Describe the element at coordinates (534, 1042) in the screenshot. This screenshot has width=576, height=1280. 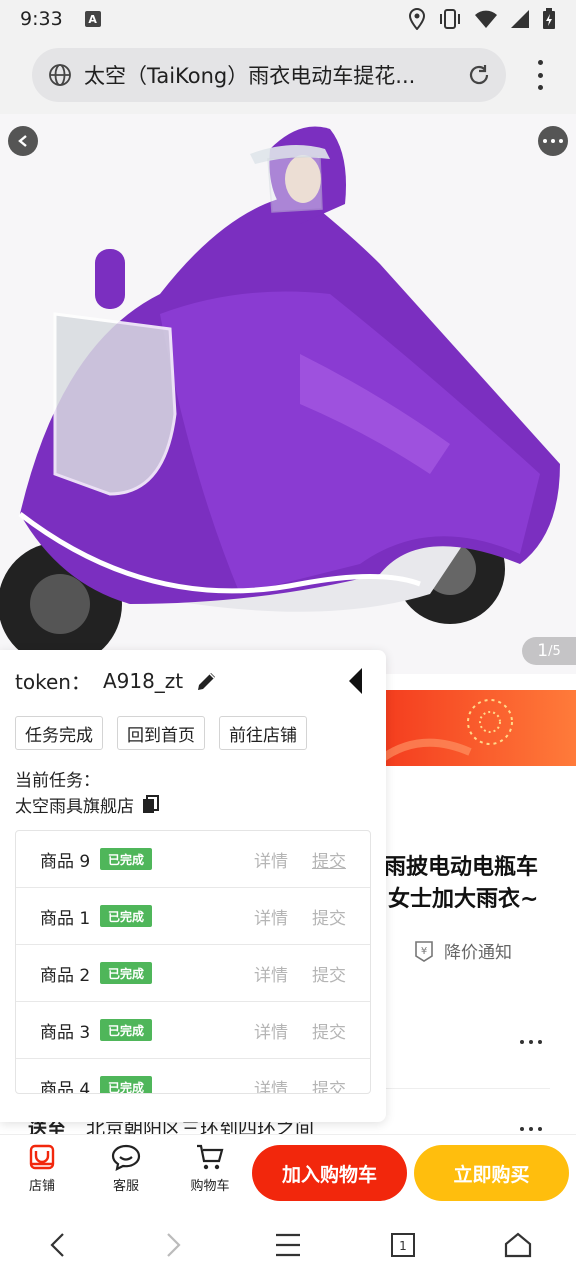
I see `more-options-icon` at that location.